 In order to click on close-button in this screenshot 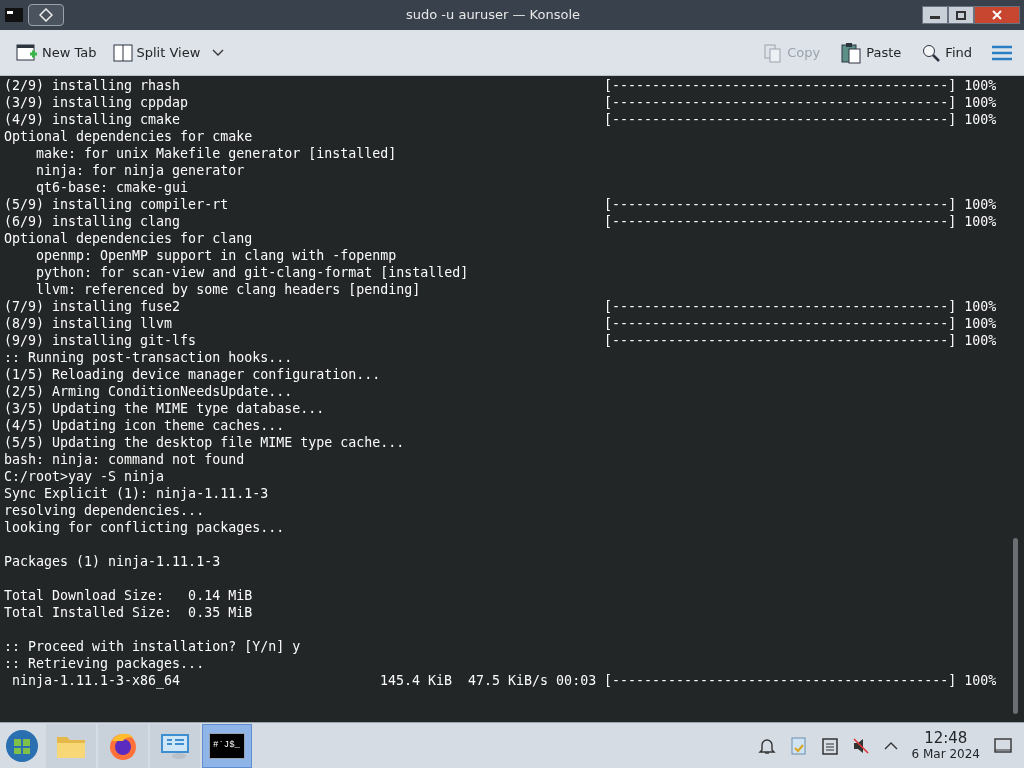, I will do `click(997, 15)`.